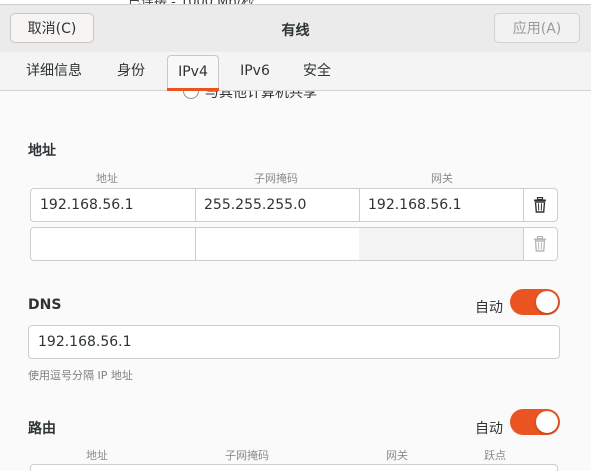 Image resolution: width=591 pixels, height=471 pixels. Describe the element at coordinates (107, 178) in the screenshot. I see `column-header-address: 地址` at that location.